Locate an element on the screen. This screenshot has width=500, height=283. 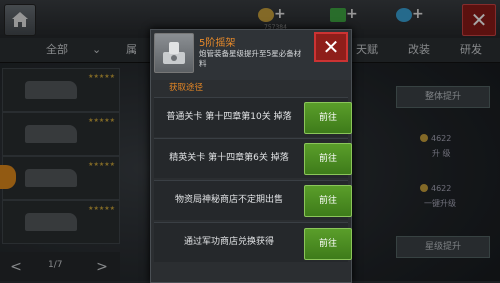
item-description: 炮管装备星级提升至5星必备材料 is located at coordinates (250, 58).